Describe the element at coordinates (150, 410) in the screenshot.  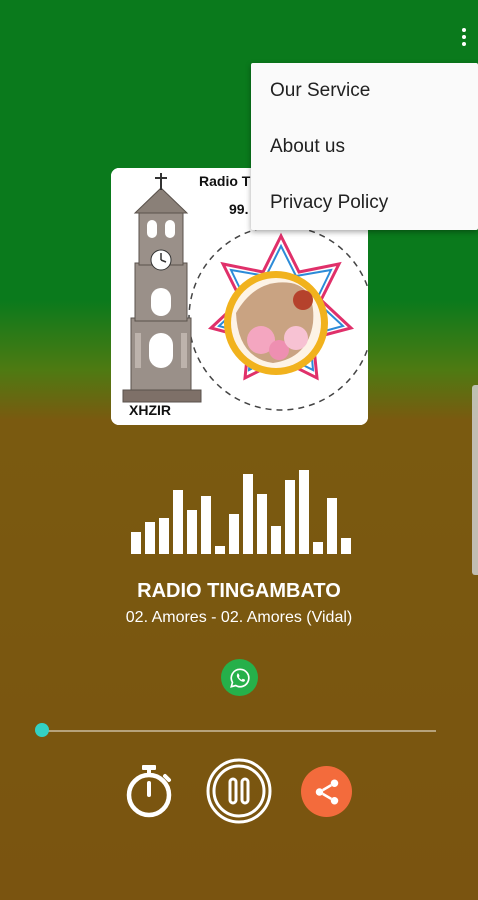
I see `logo-callsign: XHZIR` at that location.